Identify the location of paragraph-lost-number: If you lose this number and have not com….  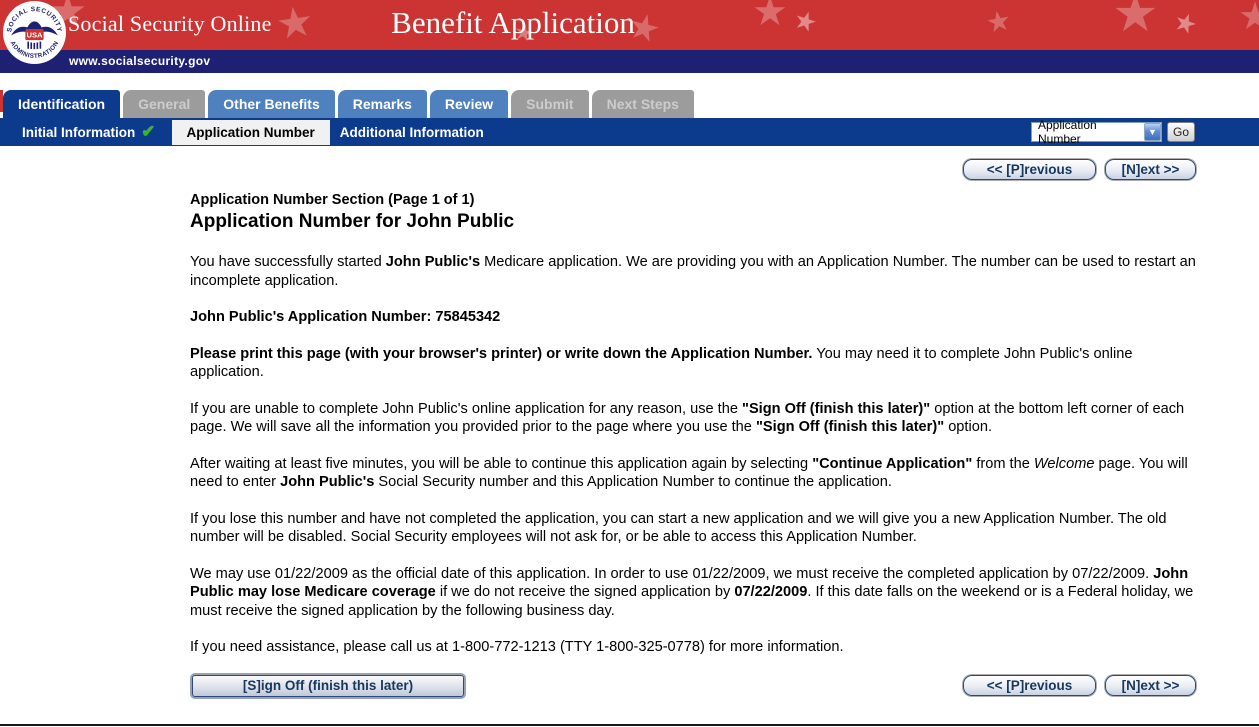
(678, 528).